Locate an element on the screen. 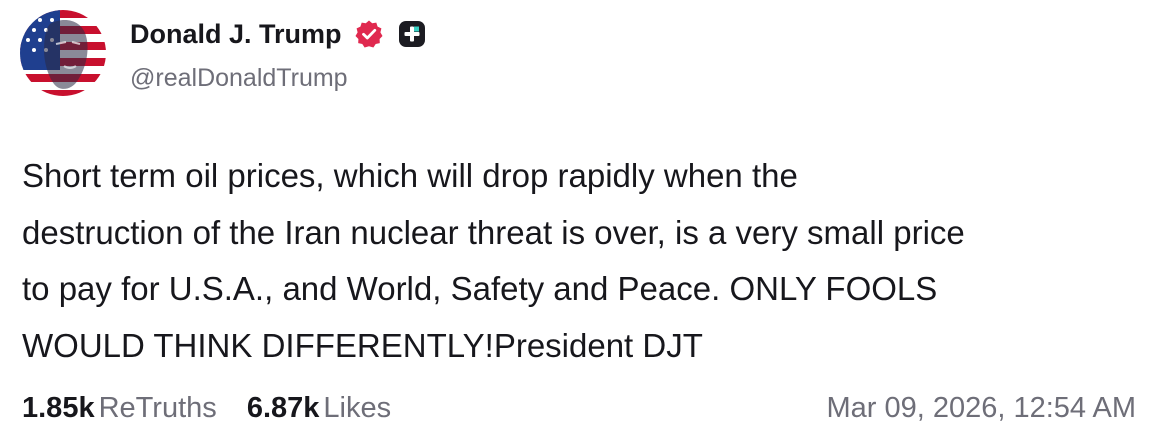 The image size is (1172, 444). verified-badge-icon is located at coordinates (369, 34).